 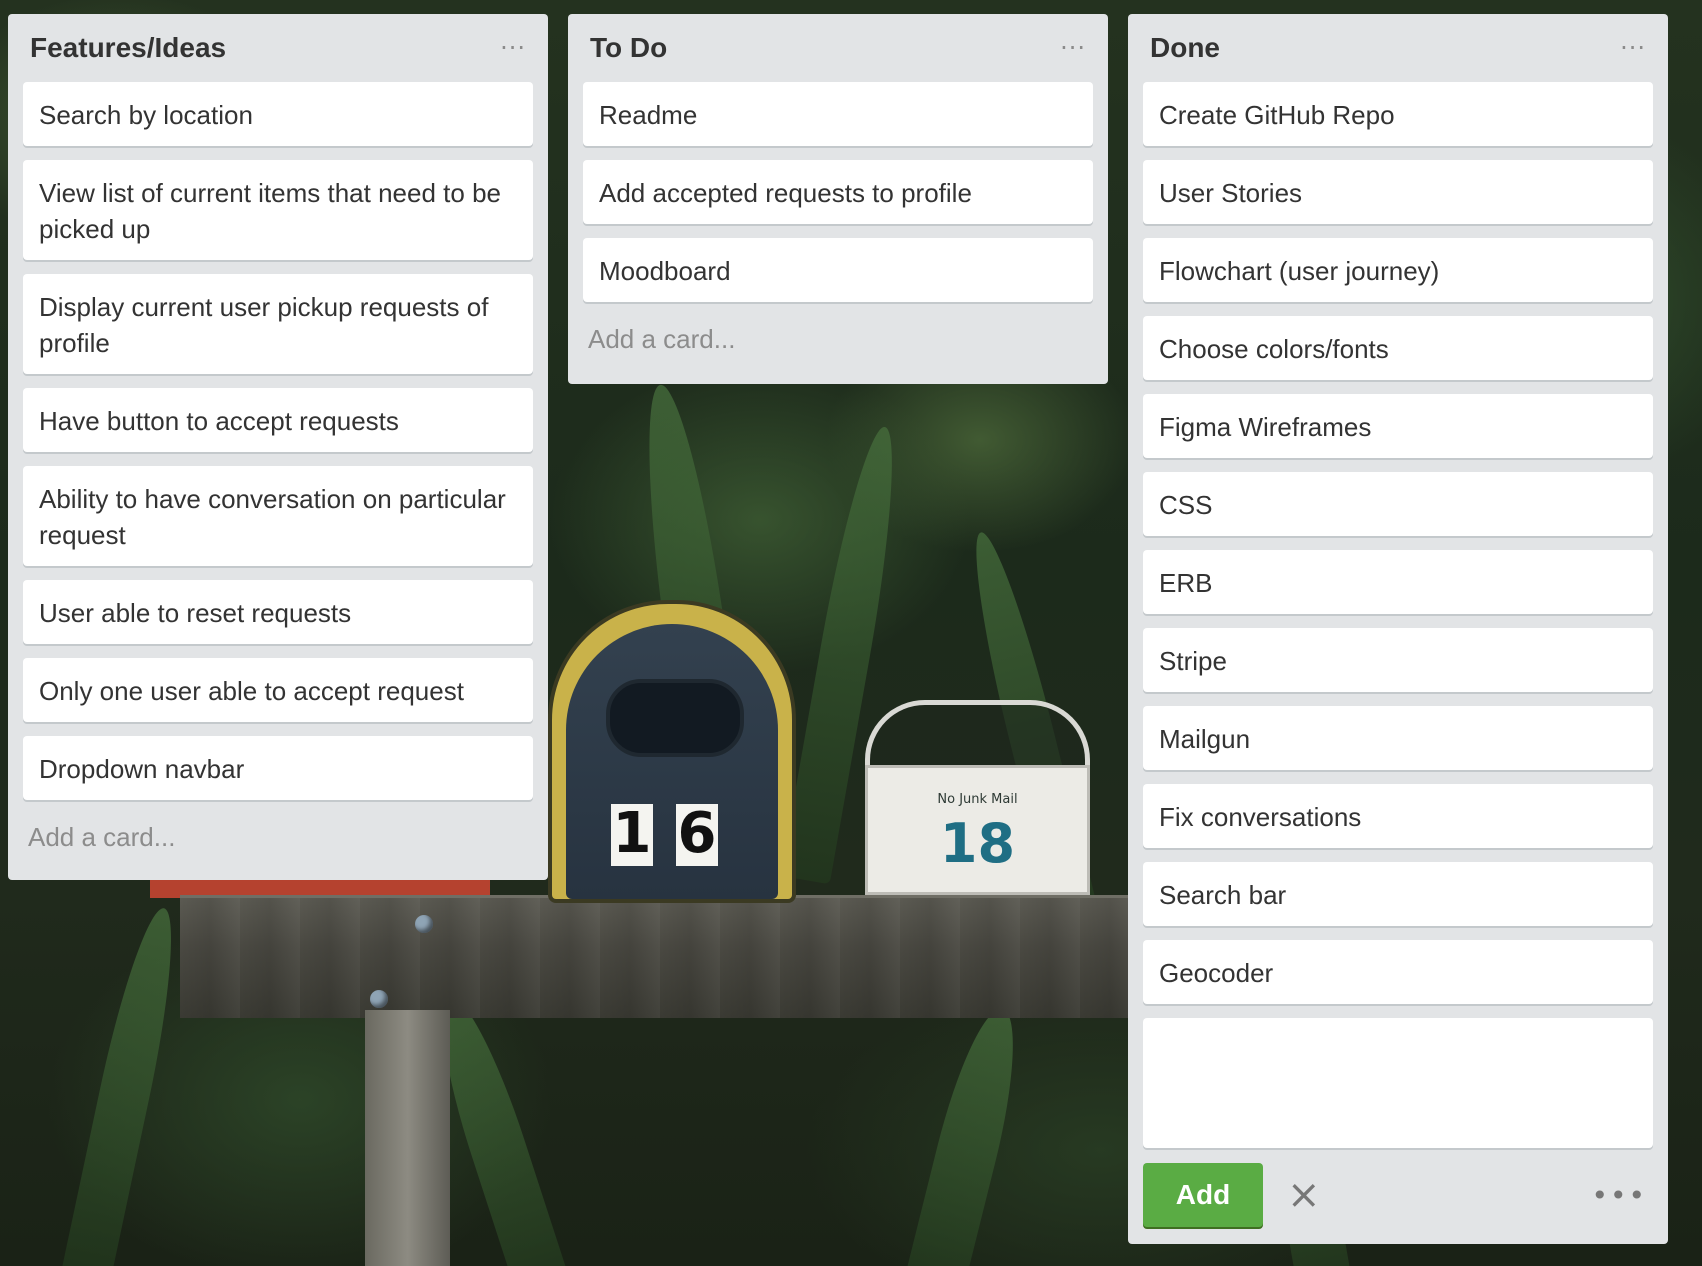 What do you see at coordinates (838, 270) in the screenshot?
I see `card: Moodboard` at bounding box center [838, 270].